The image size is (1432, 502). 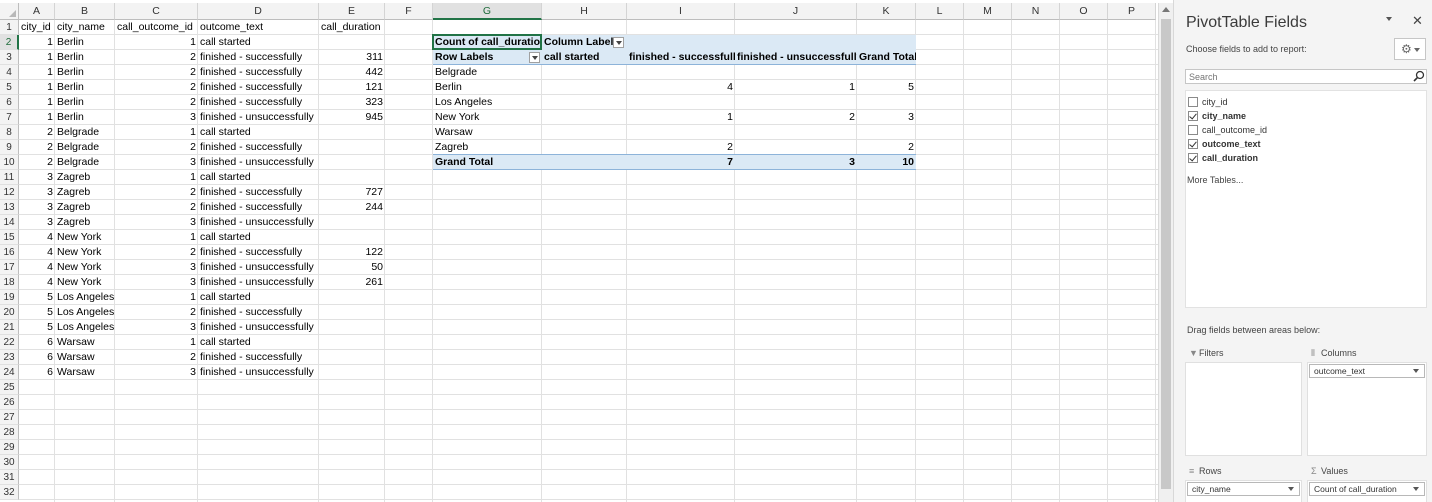 I want to click on data-cell: Warsaw, so click(x=85, y=357).